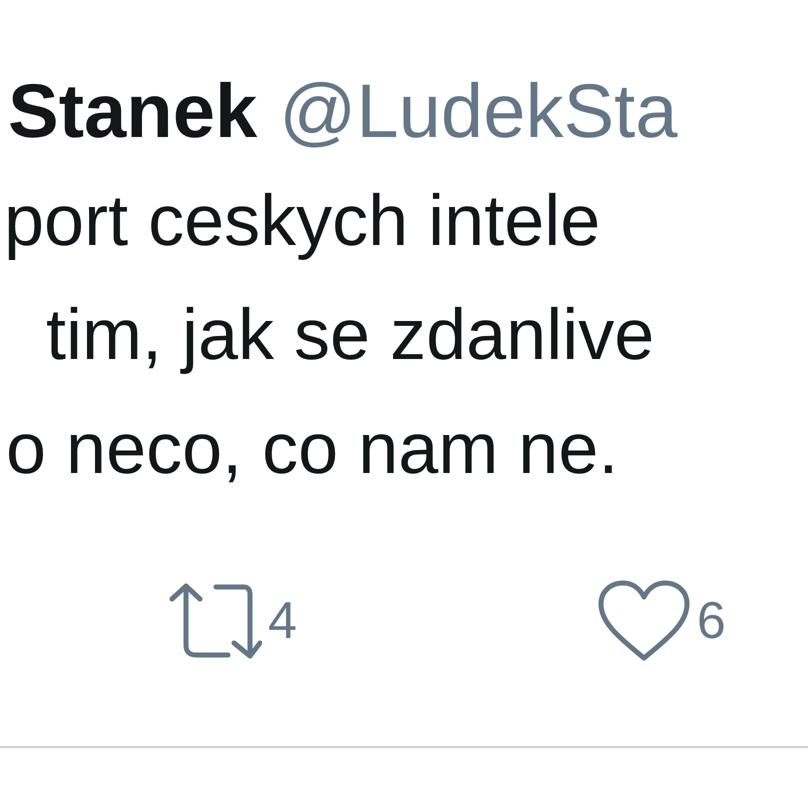 This screenshot has width=808, height=808. Describe the element at coordinates (282, 621) in the screenshot. I see `action-count: 4` at that location.